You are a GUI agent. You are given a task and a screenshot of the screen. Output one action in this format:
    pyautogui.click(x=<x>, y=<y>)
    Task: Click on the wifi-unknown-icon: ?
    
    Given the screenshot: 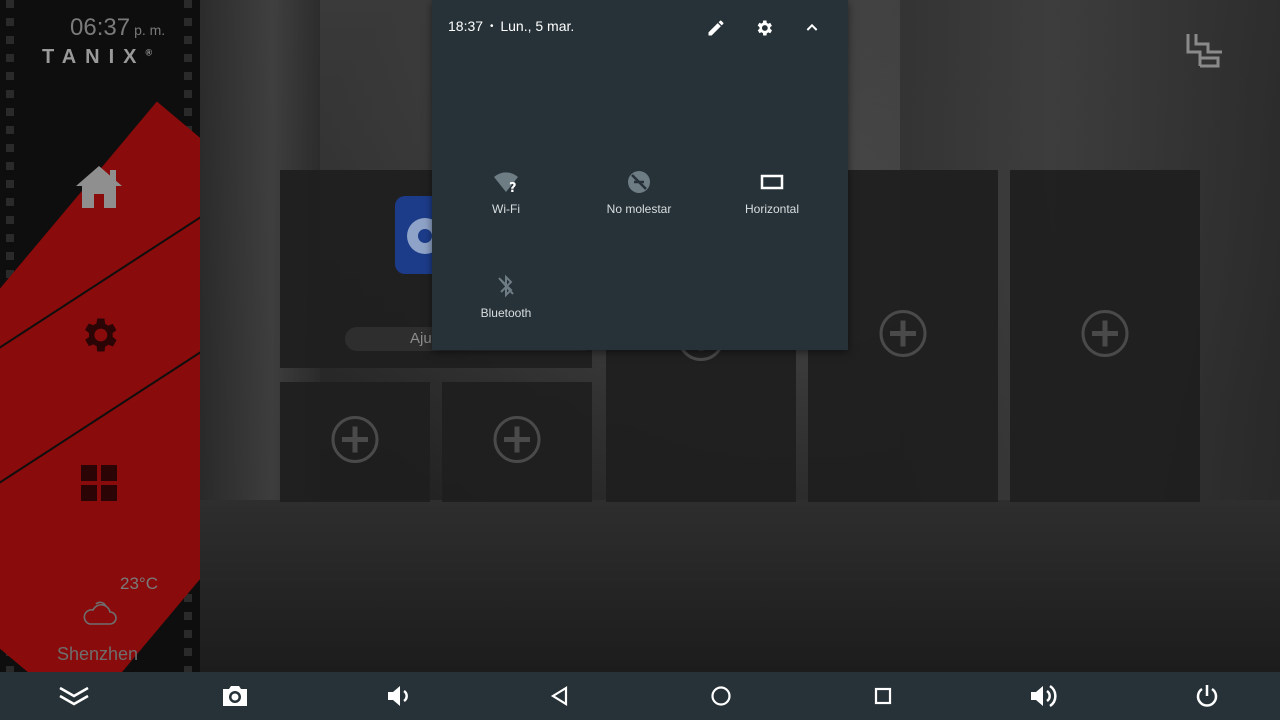 What is the action you would take?
    pyautogui.click(x=506, y=182)
    